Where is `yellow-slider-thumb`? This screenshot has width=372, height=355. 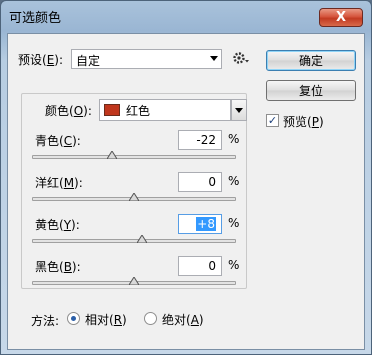
yellow-slider-thumb is located at coordinates (142, 239).